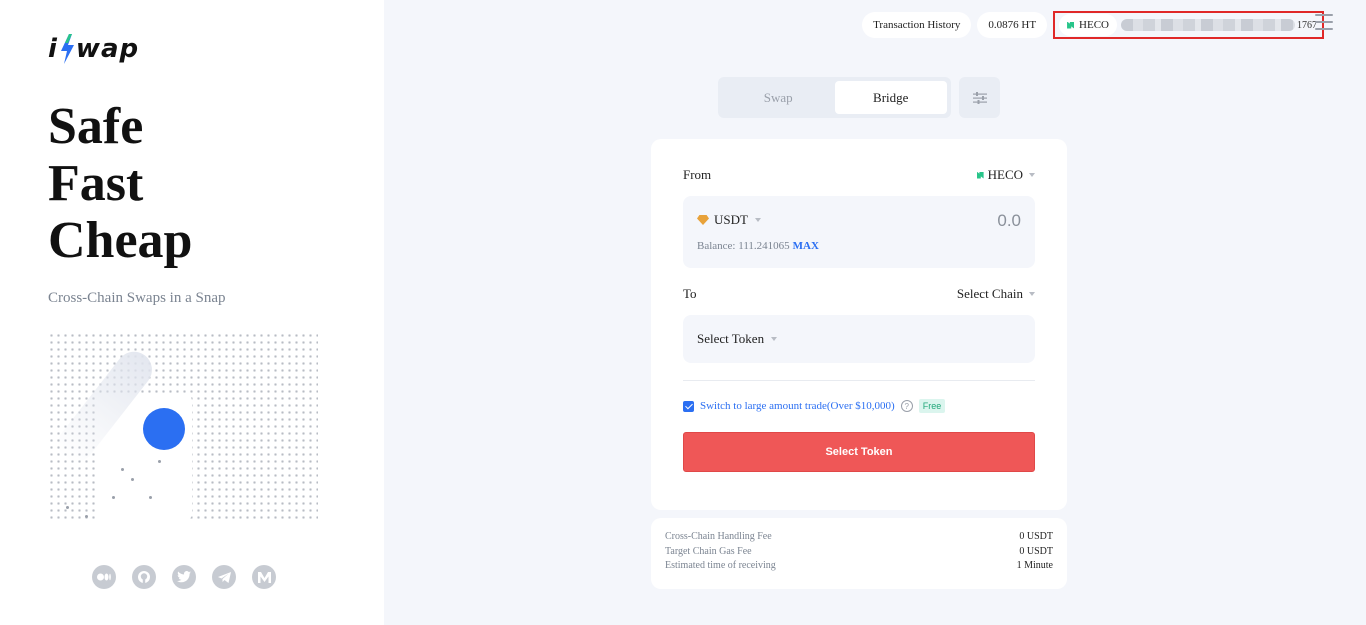  Describe the element at coordinates (1208, 25) in the screenshot. I see `wallet-address-redacted` at that location.